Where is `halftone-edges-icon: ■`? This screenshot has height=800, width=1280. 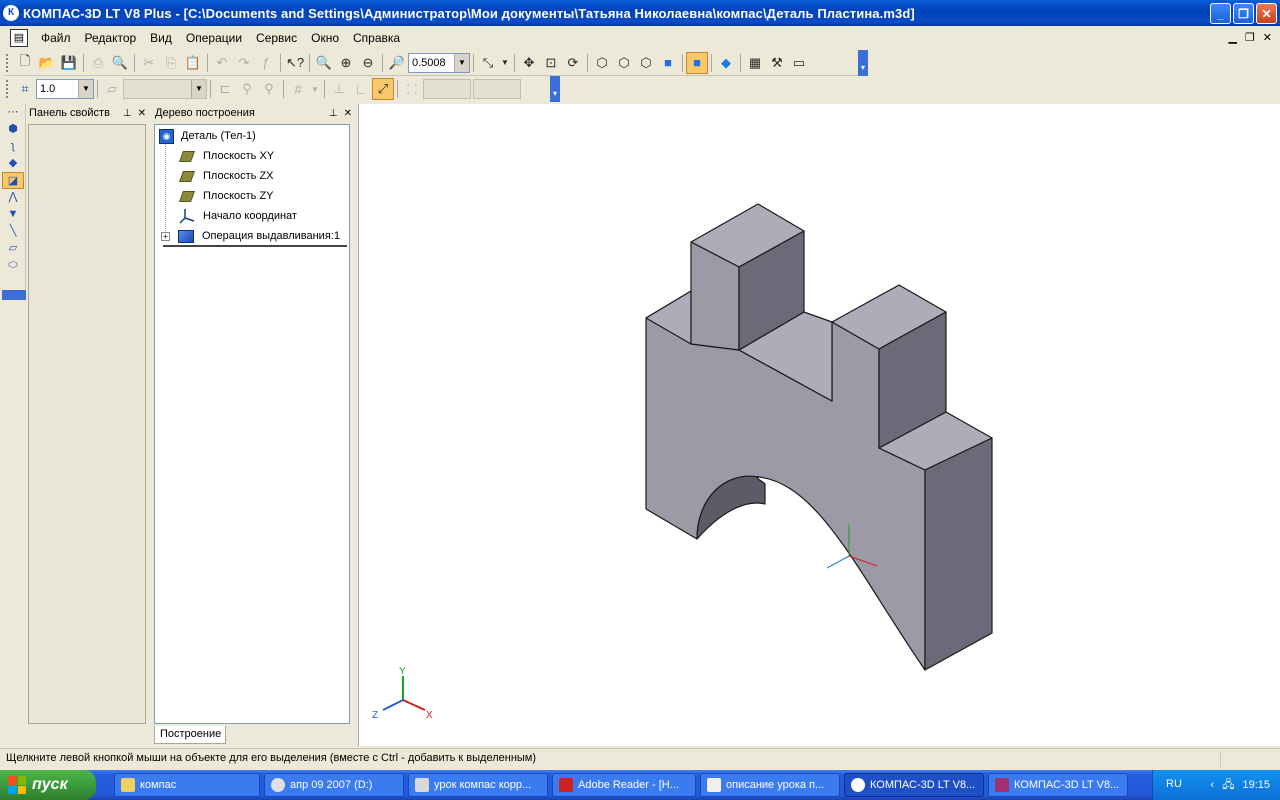 halftone-edges-icon: ■ is located at coordinates (697, 62).